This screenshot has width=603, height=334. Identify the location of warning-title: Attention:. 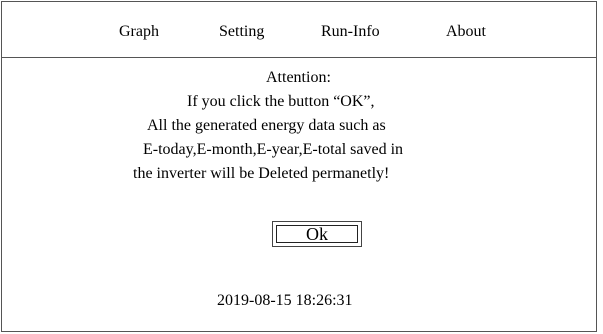
(298, 77).